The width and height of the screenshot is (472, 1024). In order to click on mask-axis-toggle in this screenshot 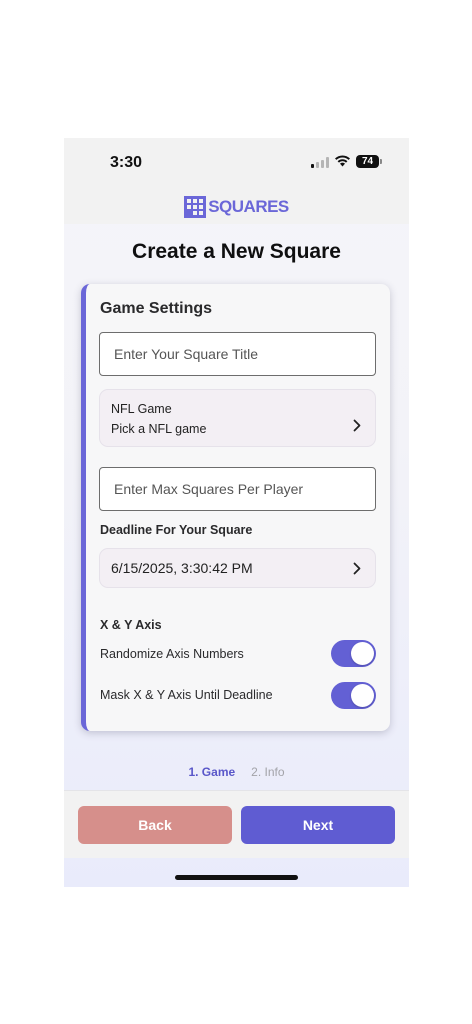, I will do `click(353, 695)`.